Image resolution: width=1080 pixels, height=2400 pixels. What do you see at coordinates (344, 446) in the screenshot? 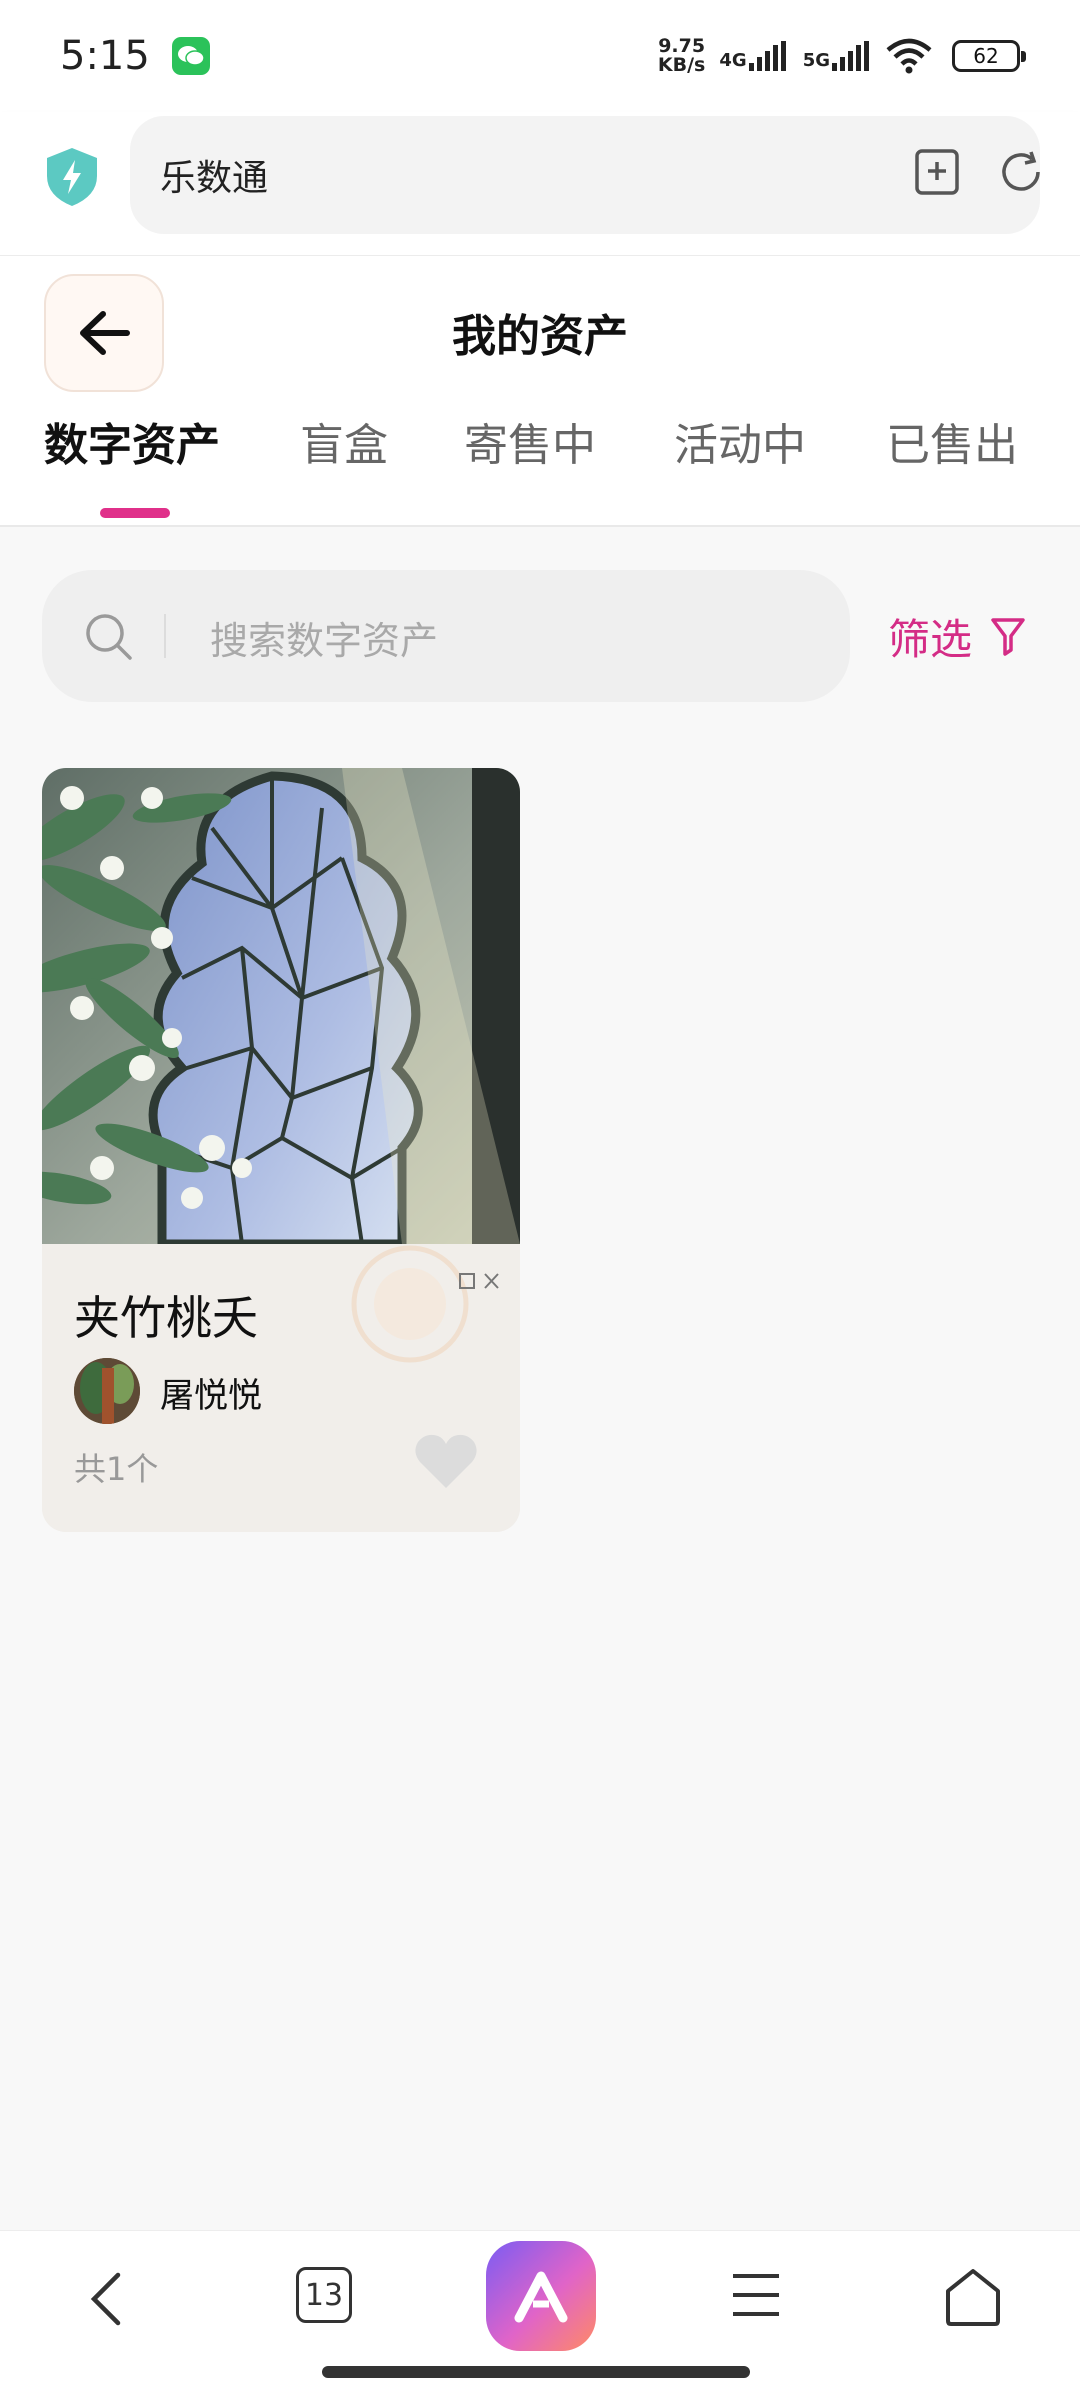
I see `tab-blind-box: 盲盒` at bounding box center [344, 446].